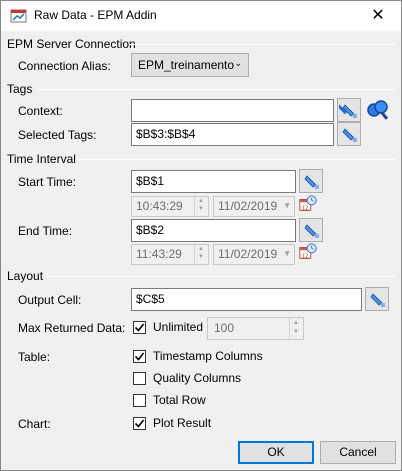 This screenshot has width=402, height=471. Describe the element at coordinates (71, 44) in the screenshot. I see `server-section-title: EPM Server Connection` at that location.